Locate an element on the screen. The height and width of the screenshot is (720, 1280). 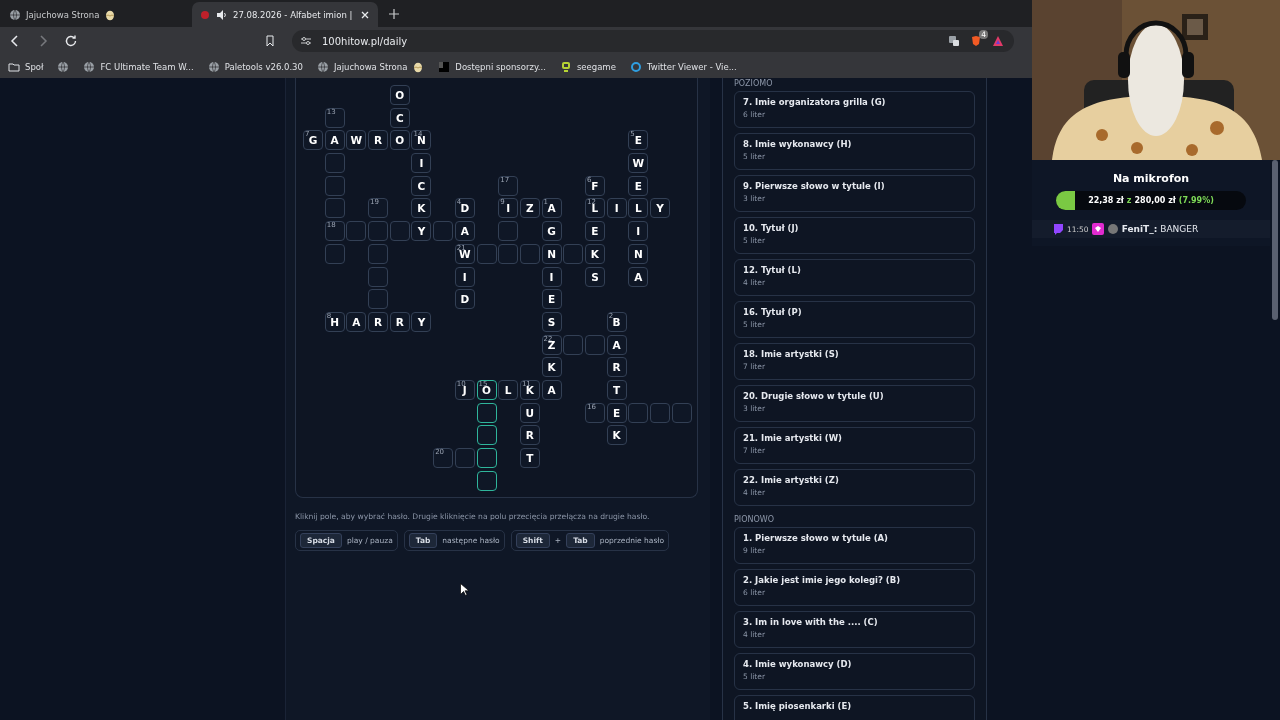
clue-title: 12. Tytuł (L) is located at coordinates (772, 270).